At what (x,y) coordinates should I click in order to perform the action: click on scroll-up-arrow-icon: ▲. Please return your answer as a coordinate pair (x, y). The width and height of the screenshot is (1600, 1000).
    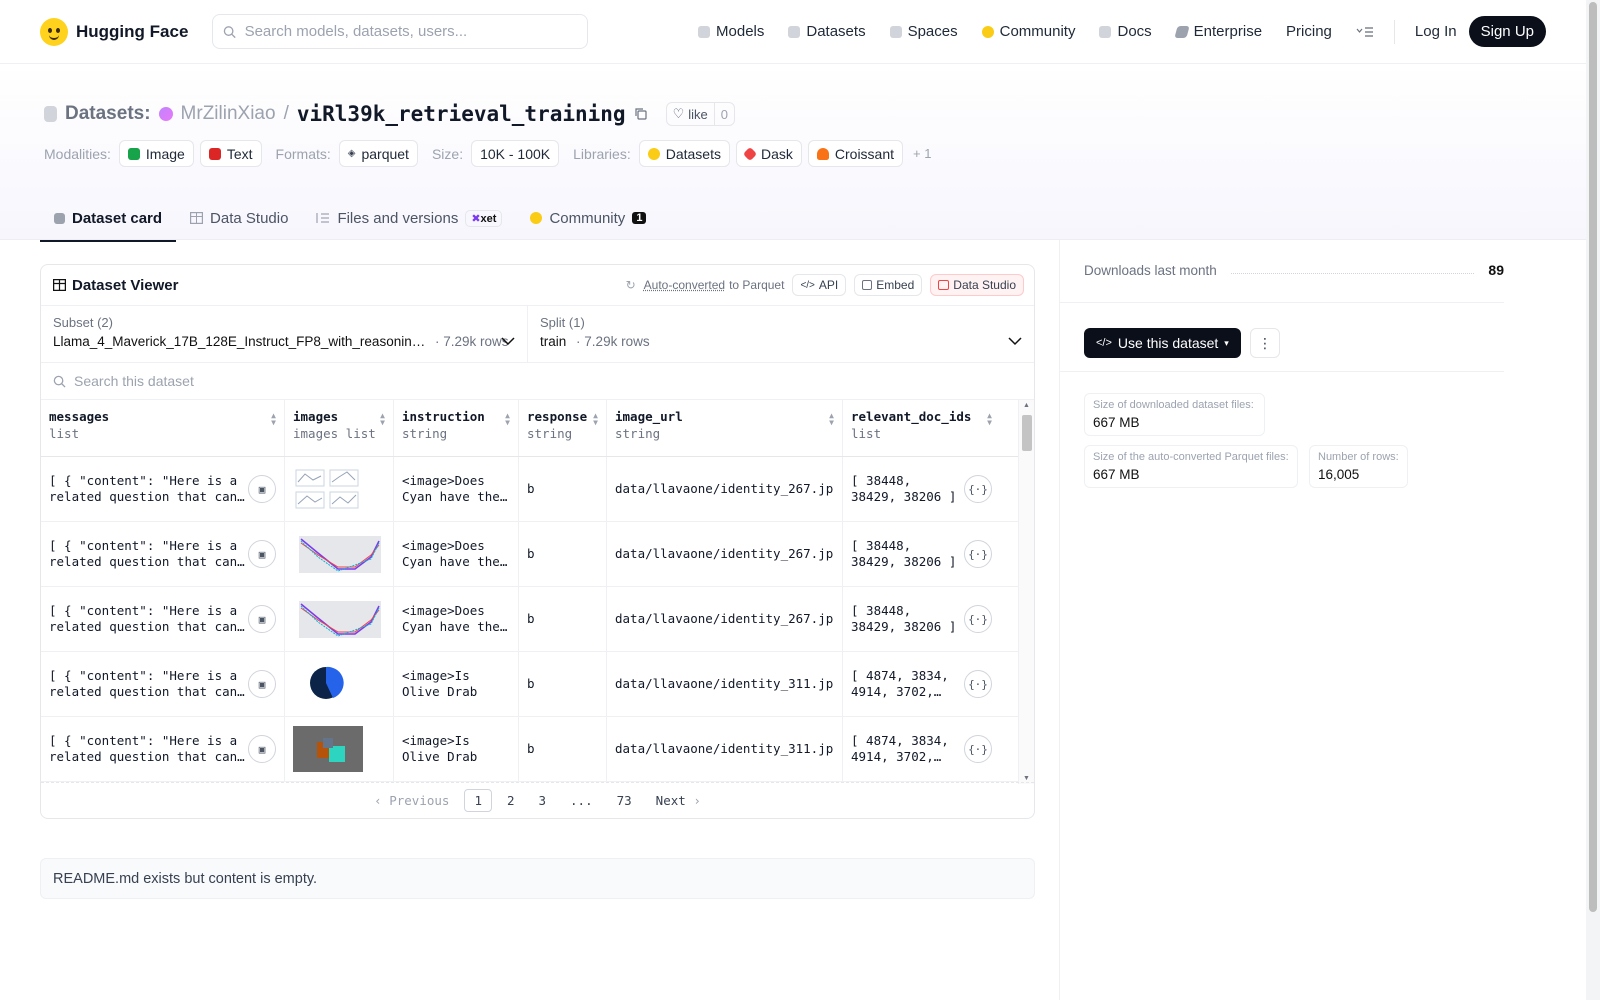
    Looking at the image, I should click on (1026, 405).